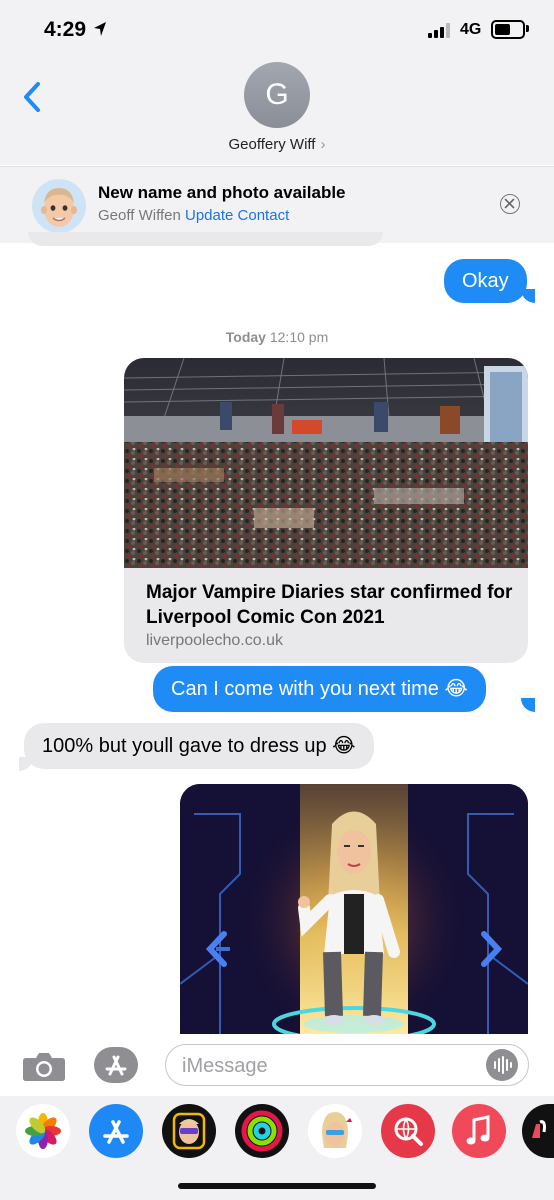  I want to click on memoji-avatar, so click(59, 206).